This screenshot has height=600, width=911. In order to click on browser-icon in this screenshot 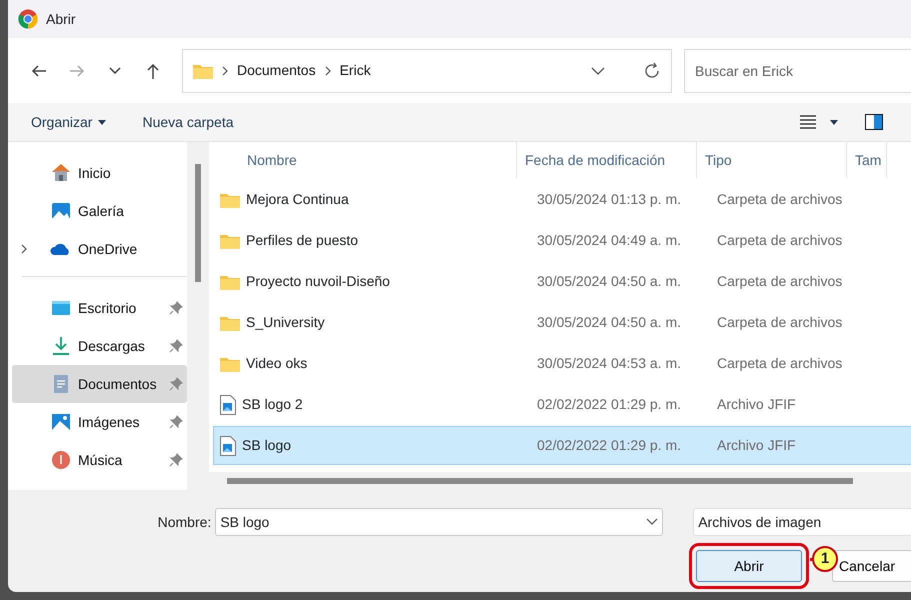, I will do `click(28, 19)`.